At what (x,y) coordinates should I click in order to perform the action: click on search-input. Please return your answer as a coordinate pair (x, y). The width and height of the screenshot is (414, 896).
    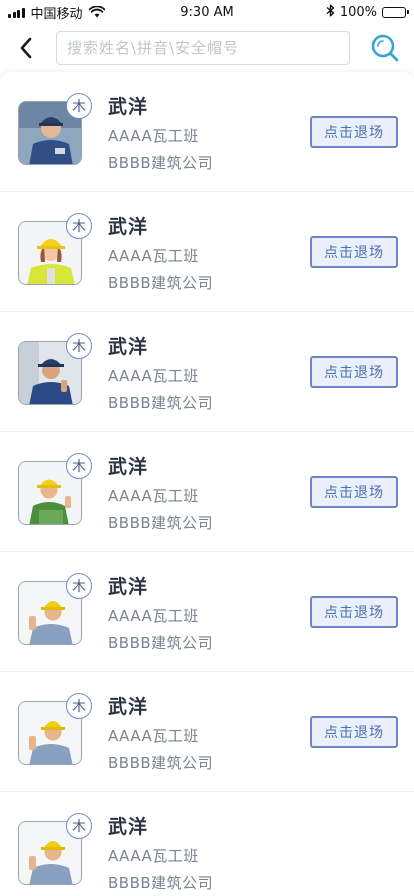
    Looking at the image, I should click on (203, 48).